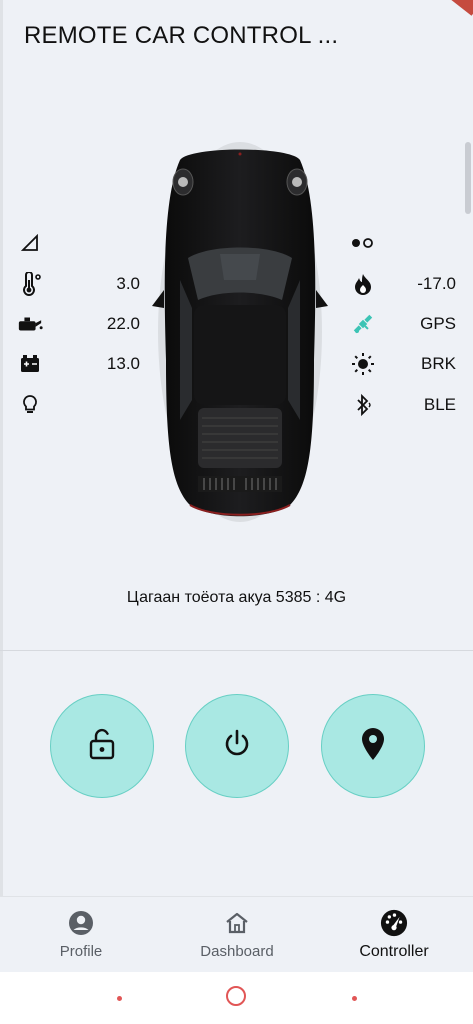 This screenshot has height=1024, width=473. I want to click on toggle-dots-icon, so click(363, 243).